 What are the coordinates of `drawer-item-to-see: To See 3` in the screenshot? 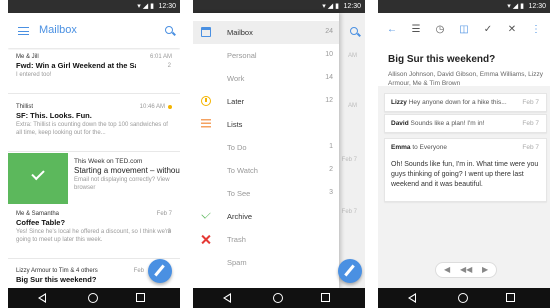 It's located at (266, 193).